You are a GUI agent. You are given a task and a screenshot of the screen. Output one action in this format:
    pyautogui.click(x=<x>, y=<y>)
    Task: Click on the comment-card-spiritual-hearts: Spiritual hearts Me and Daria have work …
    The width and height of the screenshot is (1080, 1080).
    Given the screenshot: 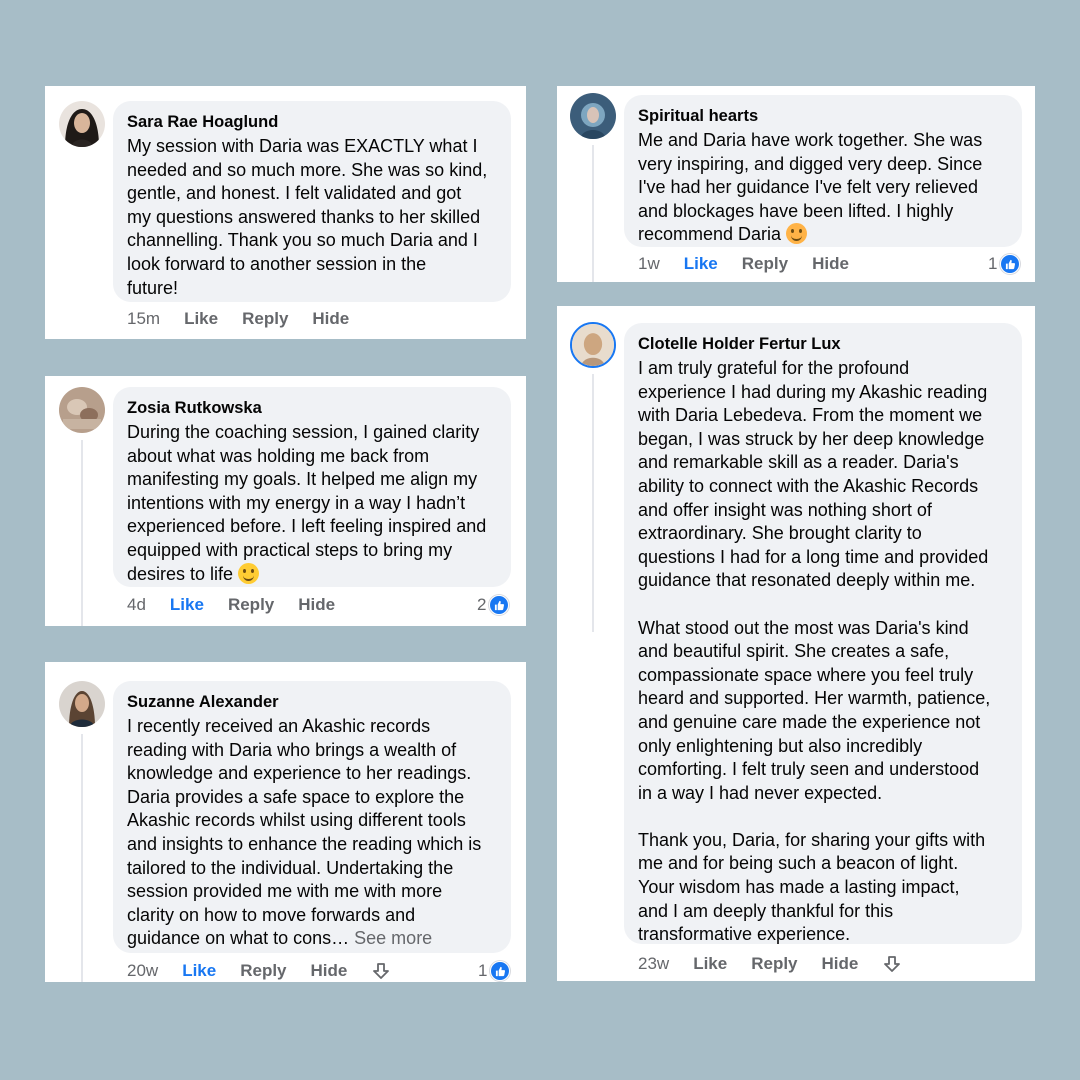 What is the action you would take?
    pyautogui.click(x=796, y=184)
    